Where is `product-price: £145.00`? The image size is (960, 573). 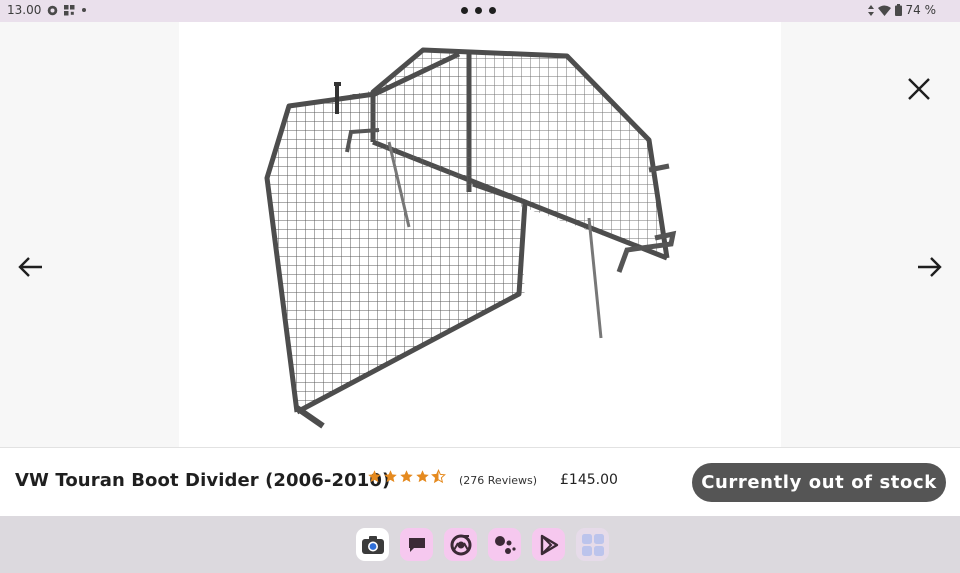
product-price: £145.00 is located at coordinates (589, 480).